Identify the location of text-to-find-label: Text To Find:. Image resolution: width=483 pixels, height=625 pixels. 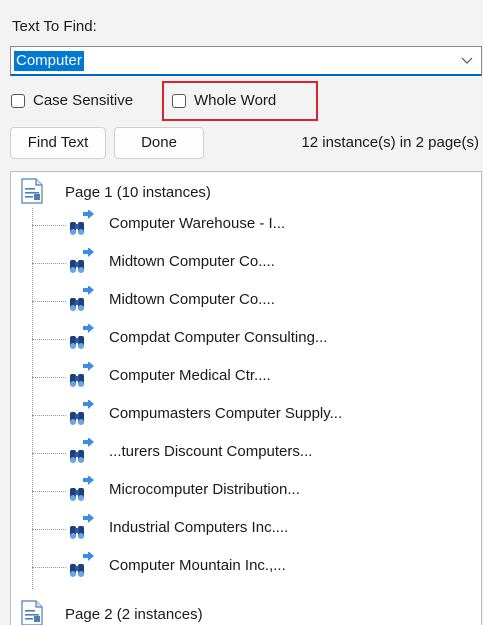
(54, 26).